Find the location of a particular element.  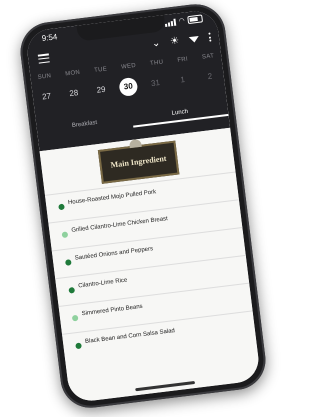

date-cell: 31 is located at coordinates (156, 84).